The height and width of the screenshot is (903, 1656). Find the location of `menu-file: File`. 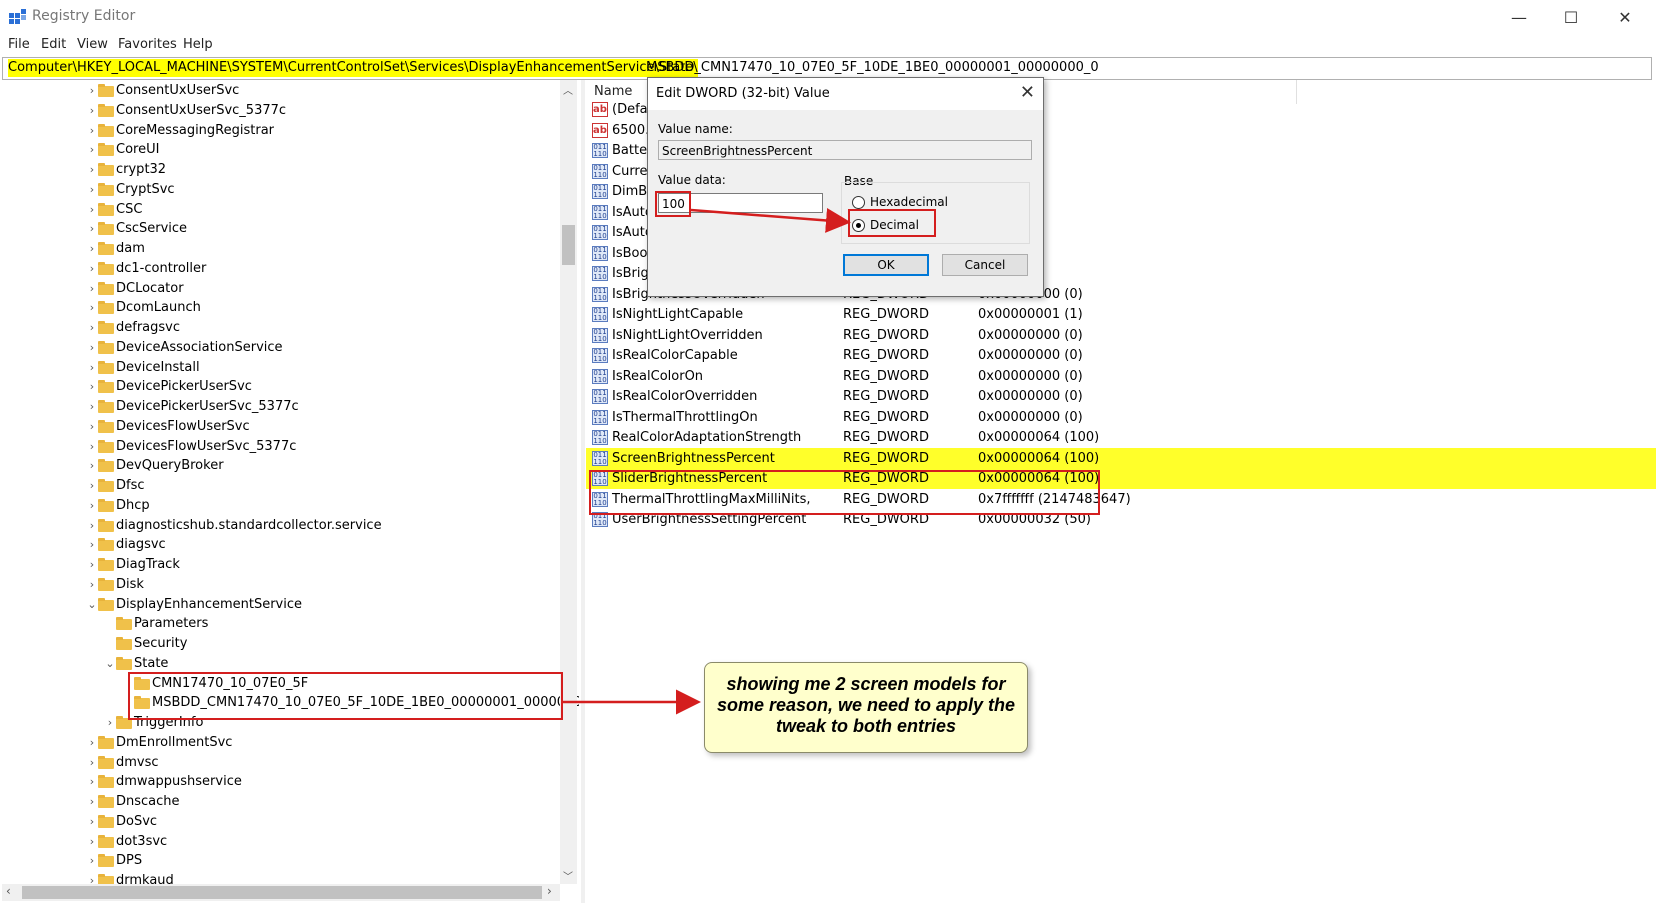

menu-file: File is located at coordinates (19, 44).